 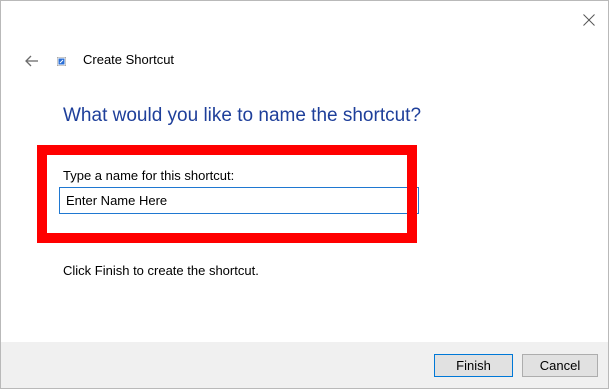 I want to click on close-button, so click(x=589, y=20).